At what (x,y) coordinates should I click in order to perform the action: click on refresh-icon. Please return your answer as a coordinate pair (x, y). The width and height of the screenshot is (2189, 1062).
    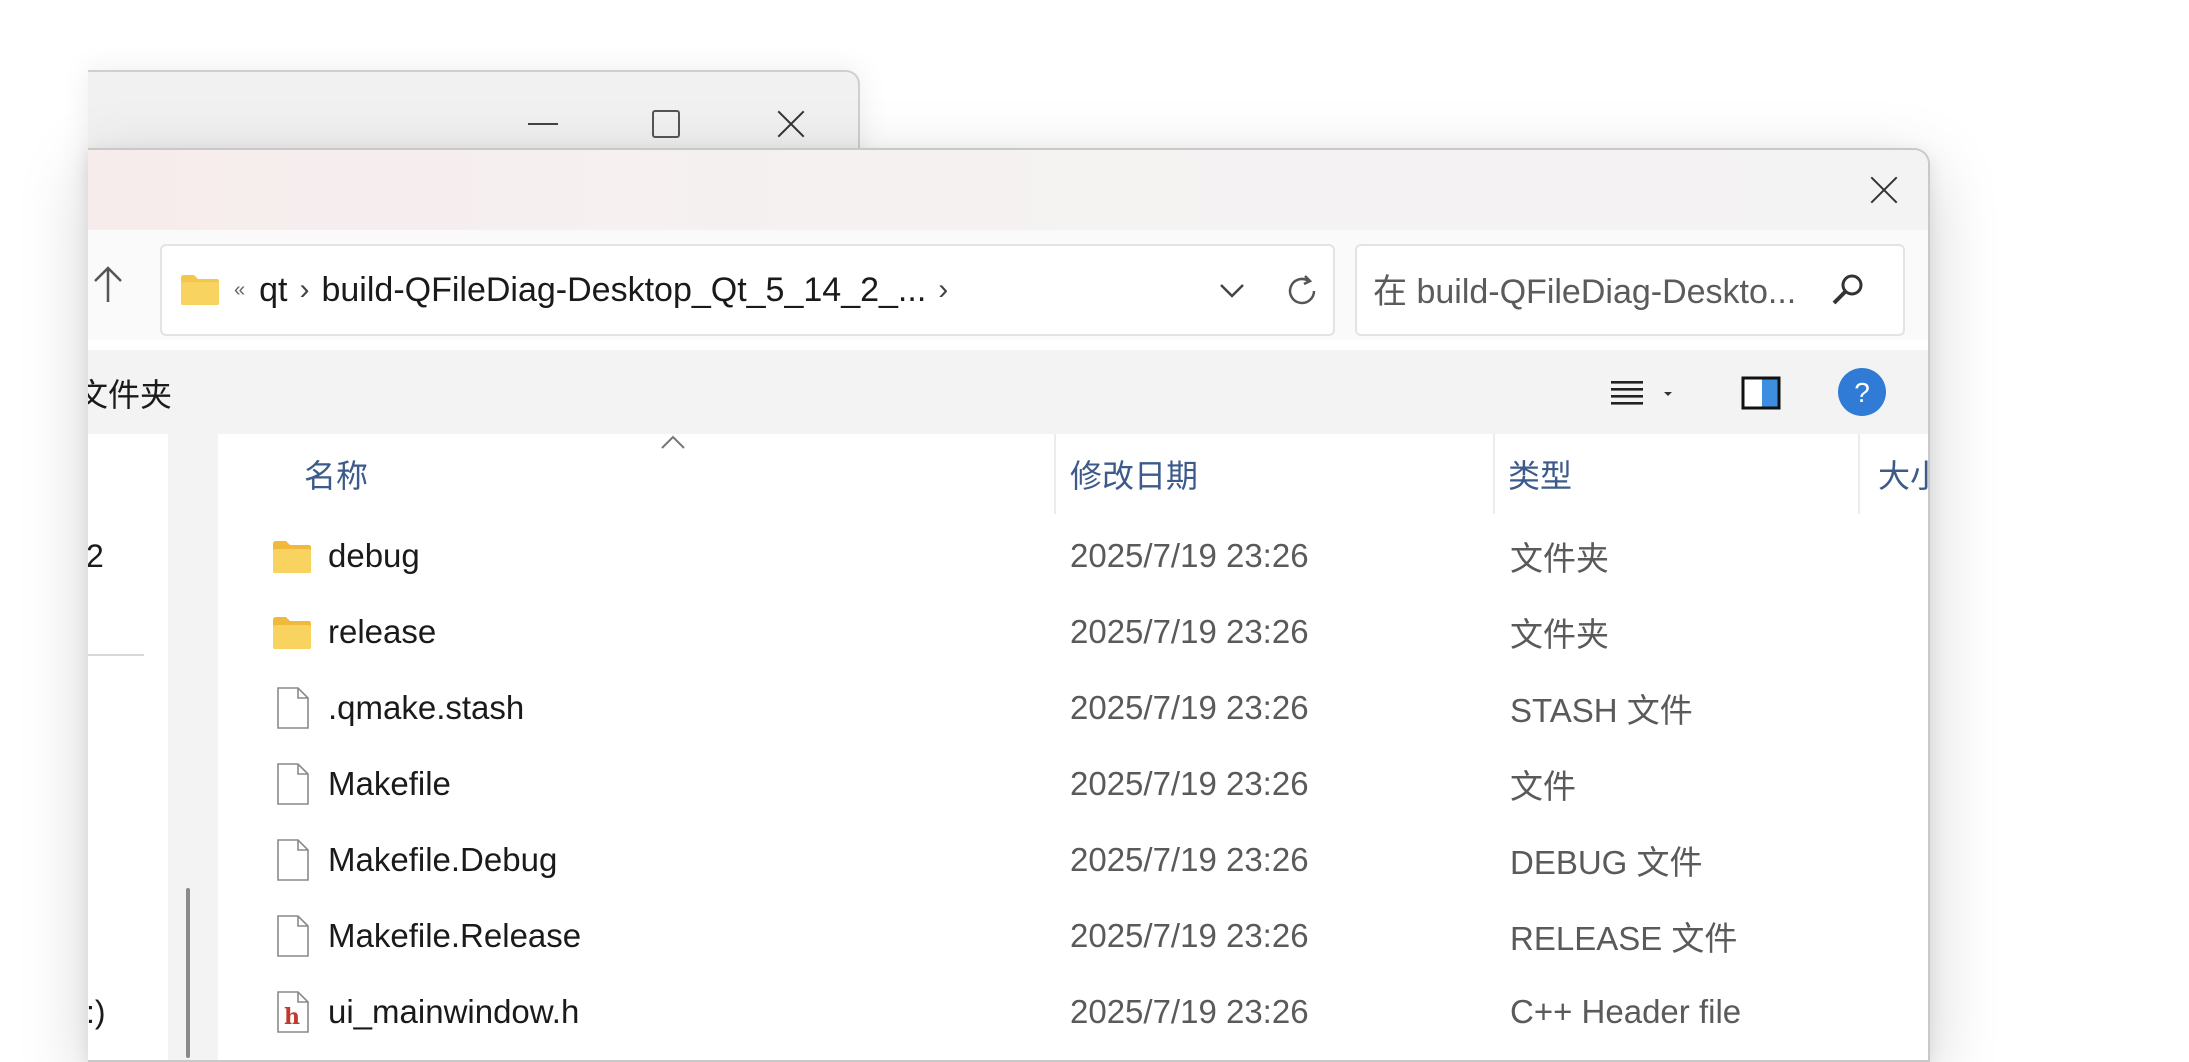
    Looking at the image, I should click on (1302, 290).